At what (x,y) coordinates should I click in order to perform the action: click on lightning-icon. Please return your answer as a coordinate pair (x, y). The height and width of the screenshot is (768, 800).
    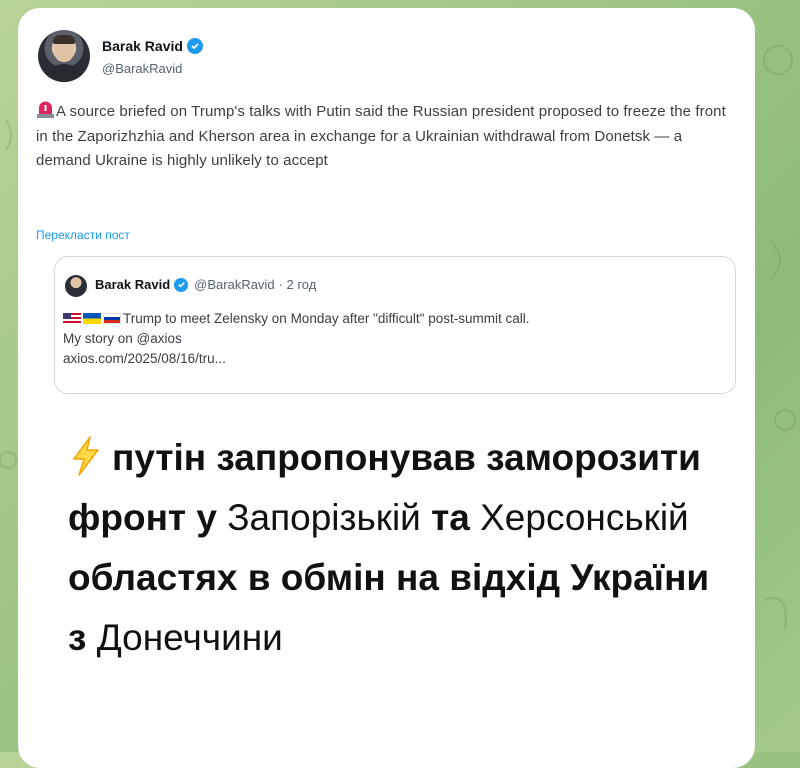
    Looking at the image, I should click on (86, 455).